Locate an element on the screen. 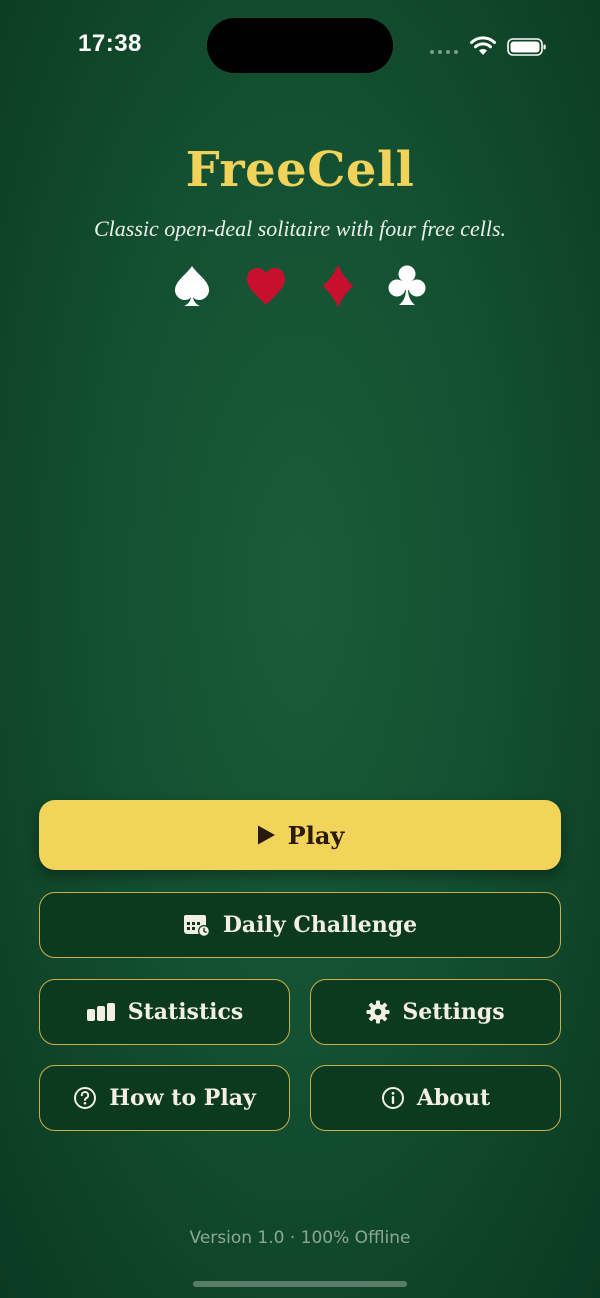 This screenshot has width=600, height=1298. spade-icon is located at coordinates (192, 286).